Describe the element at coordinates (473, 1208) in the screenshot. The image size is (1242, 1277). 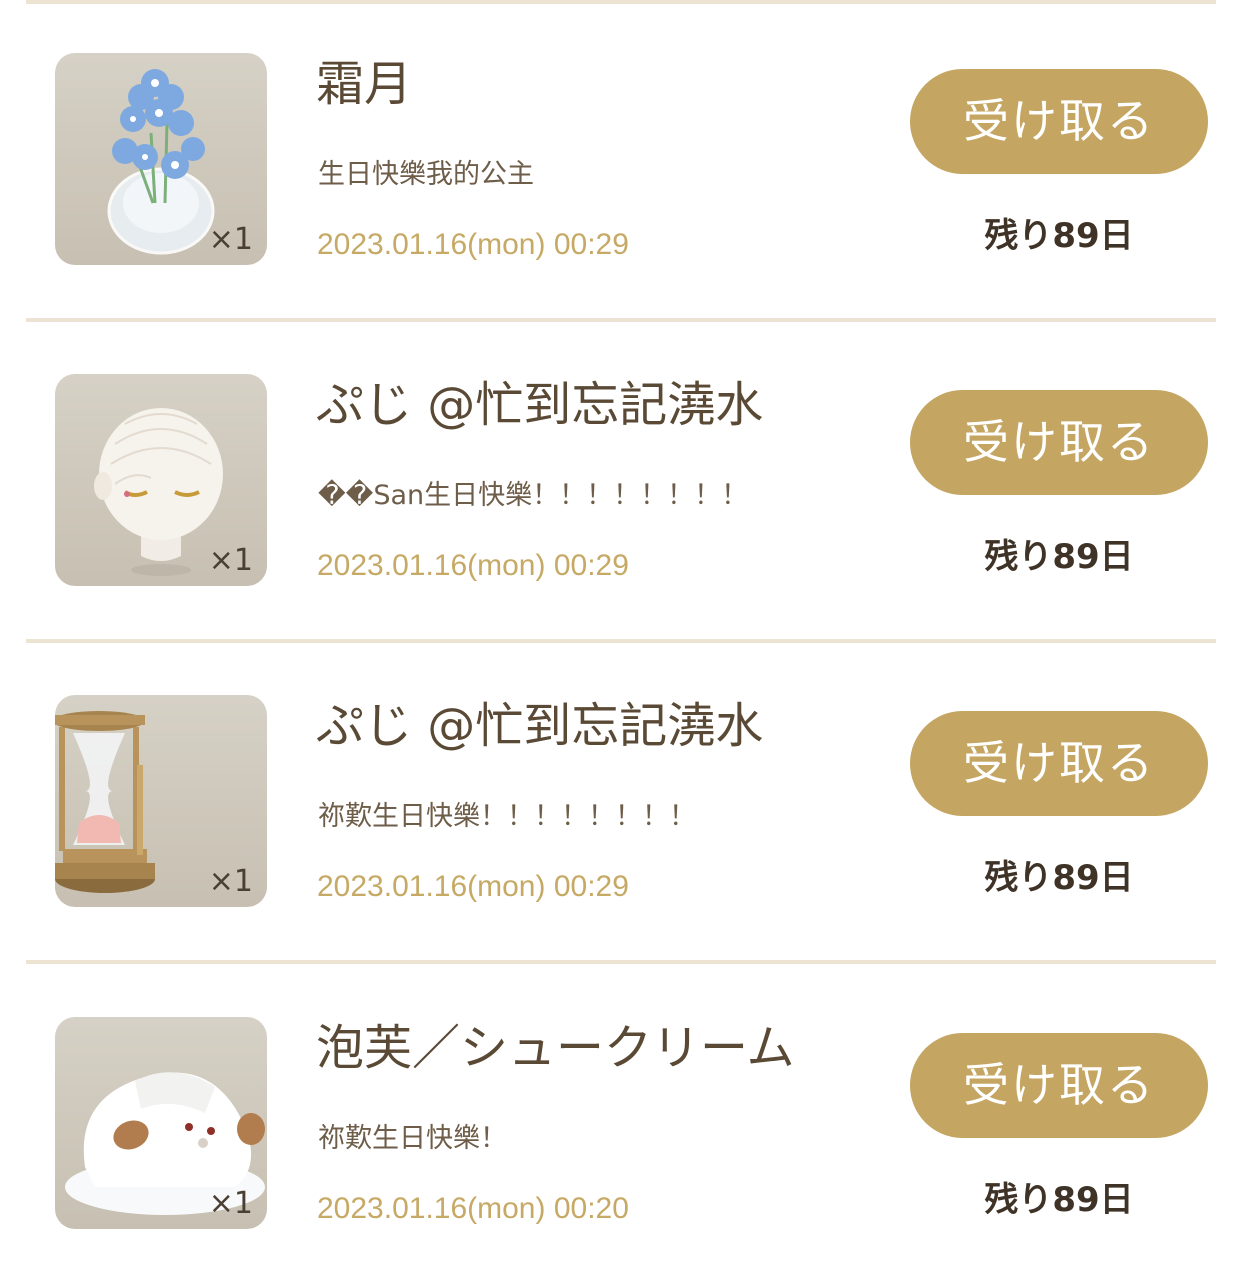
I see `gift-date: 2023.01.16(mon) 00:20` at that location.